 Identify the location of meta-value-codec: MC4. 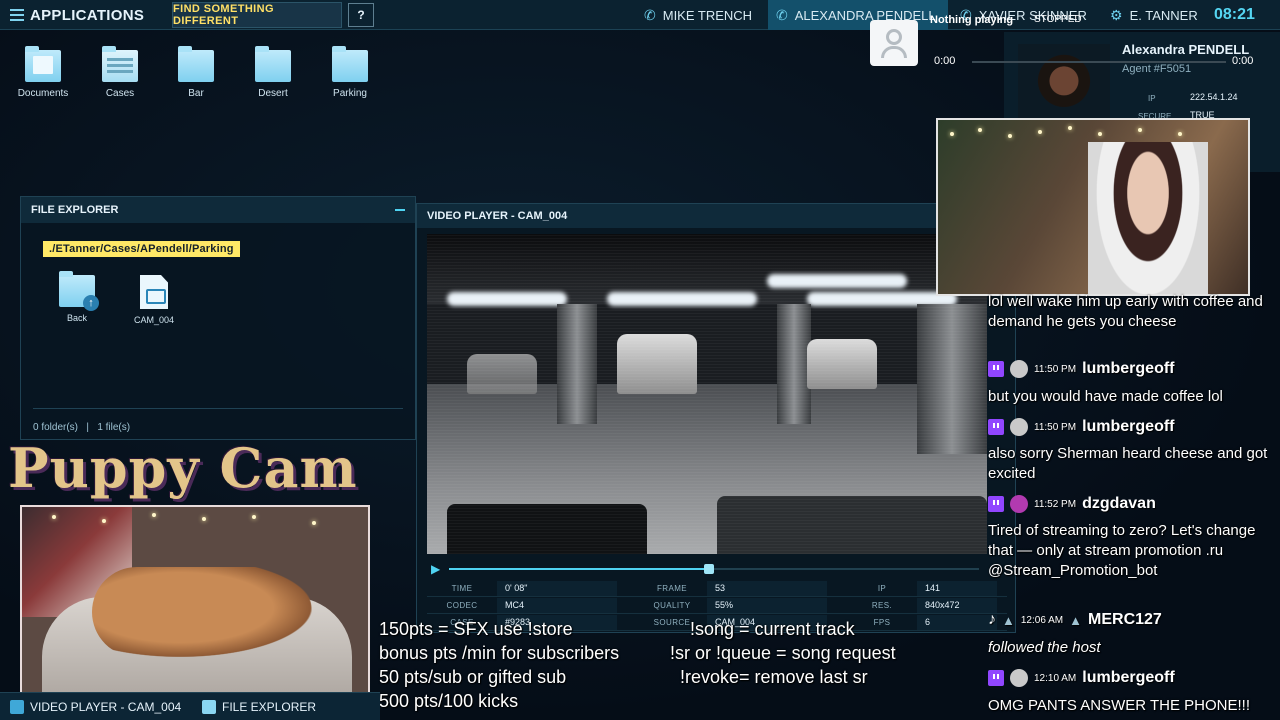
(557, 605).